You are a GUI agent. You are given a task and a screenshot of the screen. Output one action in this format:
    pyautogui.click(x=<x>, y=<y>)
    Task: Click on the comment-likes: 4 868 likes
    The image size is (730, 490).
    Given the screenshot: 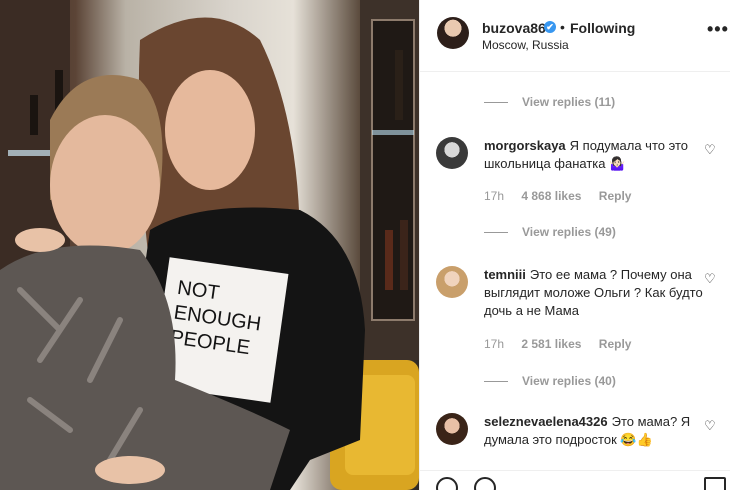 What is the action you would take?
    pyautogui.click(x=551, y=196)
    